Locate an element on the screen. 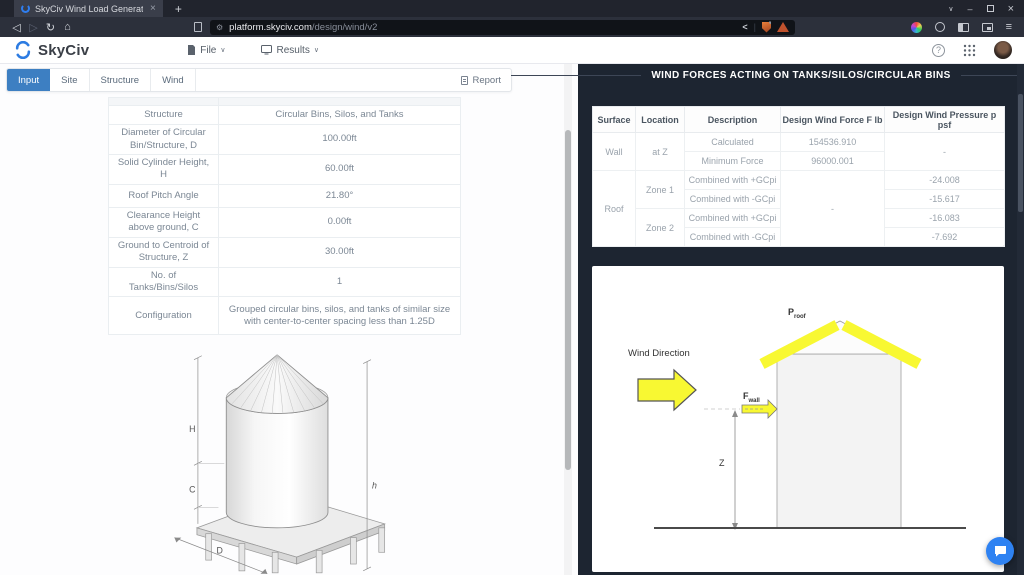  z-dimension: Z is located at coordinates (728, 470).